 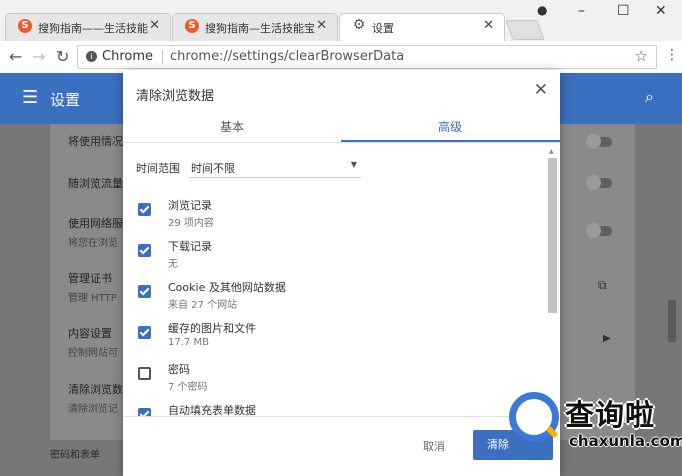 I want to click on row-label: 随浏览流量, so click(x=95, y=183).